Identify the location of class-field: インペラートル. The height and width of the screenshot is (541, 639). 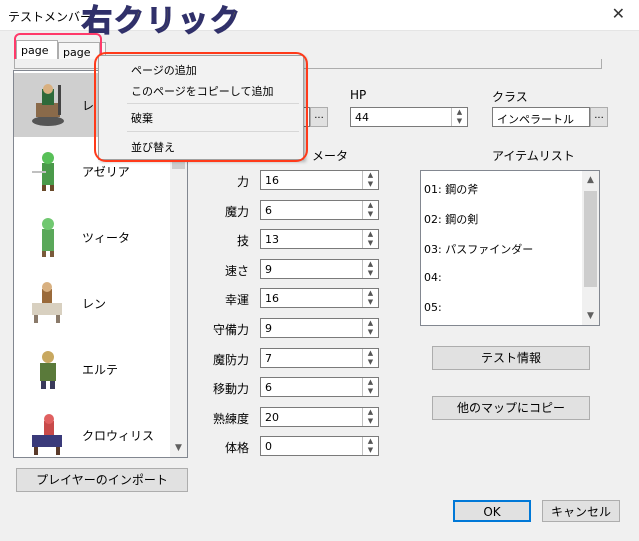
(541, 117).